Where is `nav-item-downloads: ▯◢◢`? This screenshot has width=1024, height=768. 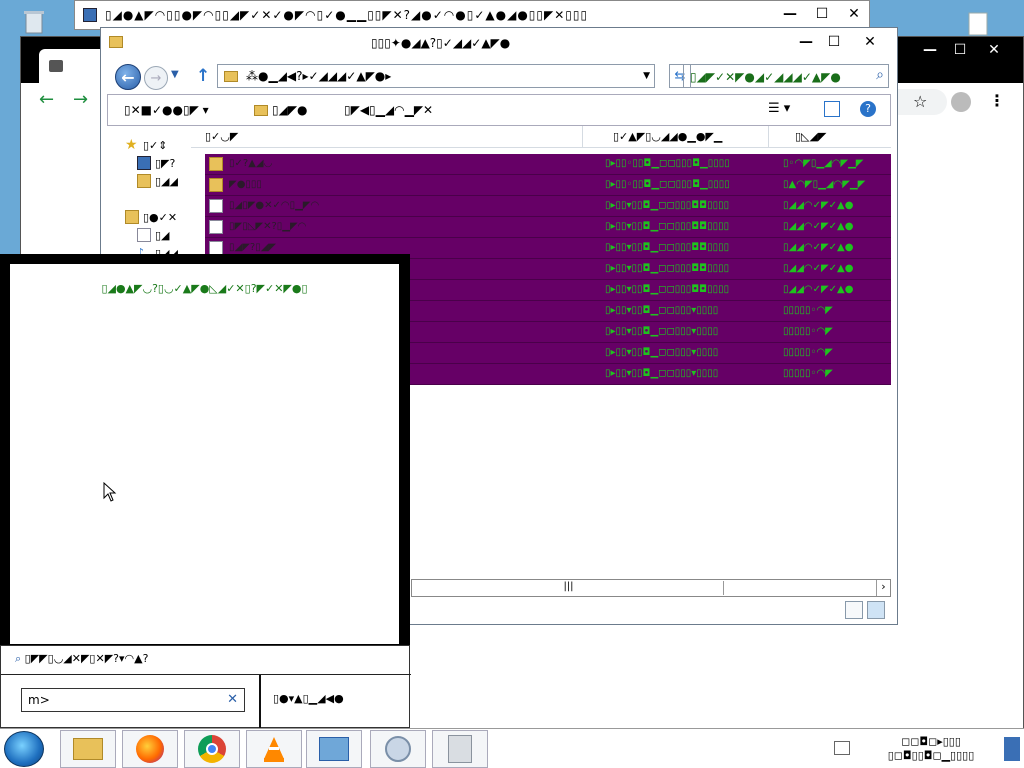 nav-item-downloads: ▯◢◢ is located at coordinates (157, 181).